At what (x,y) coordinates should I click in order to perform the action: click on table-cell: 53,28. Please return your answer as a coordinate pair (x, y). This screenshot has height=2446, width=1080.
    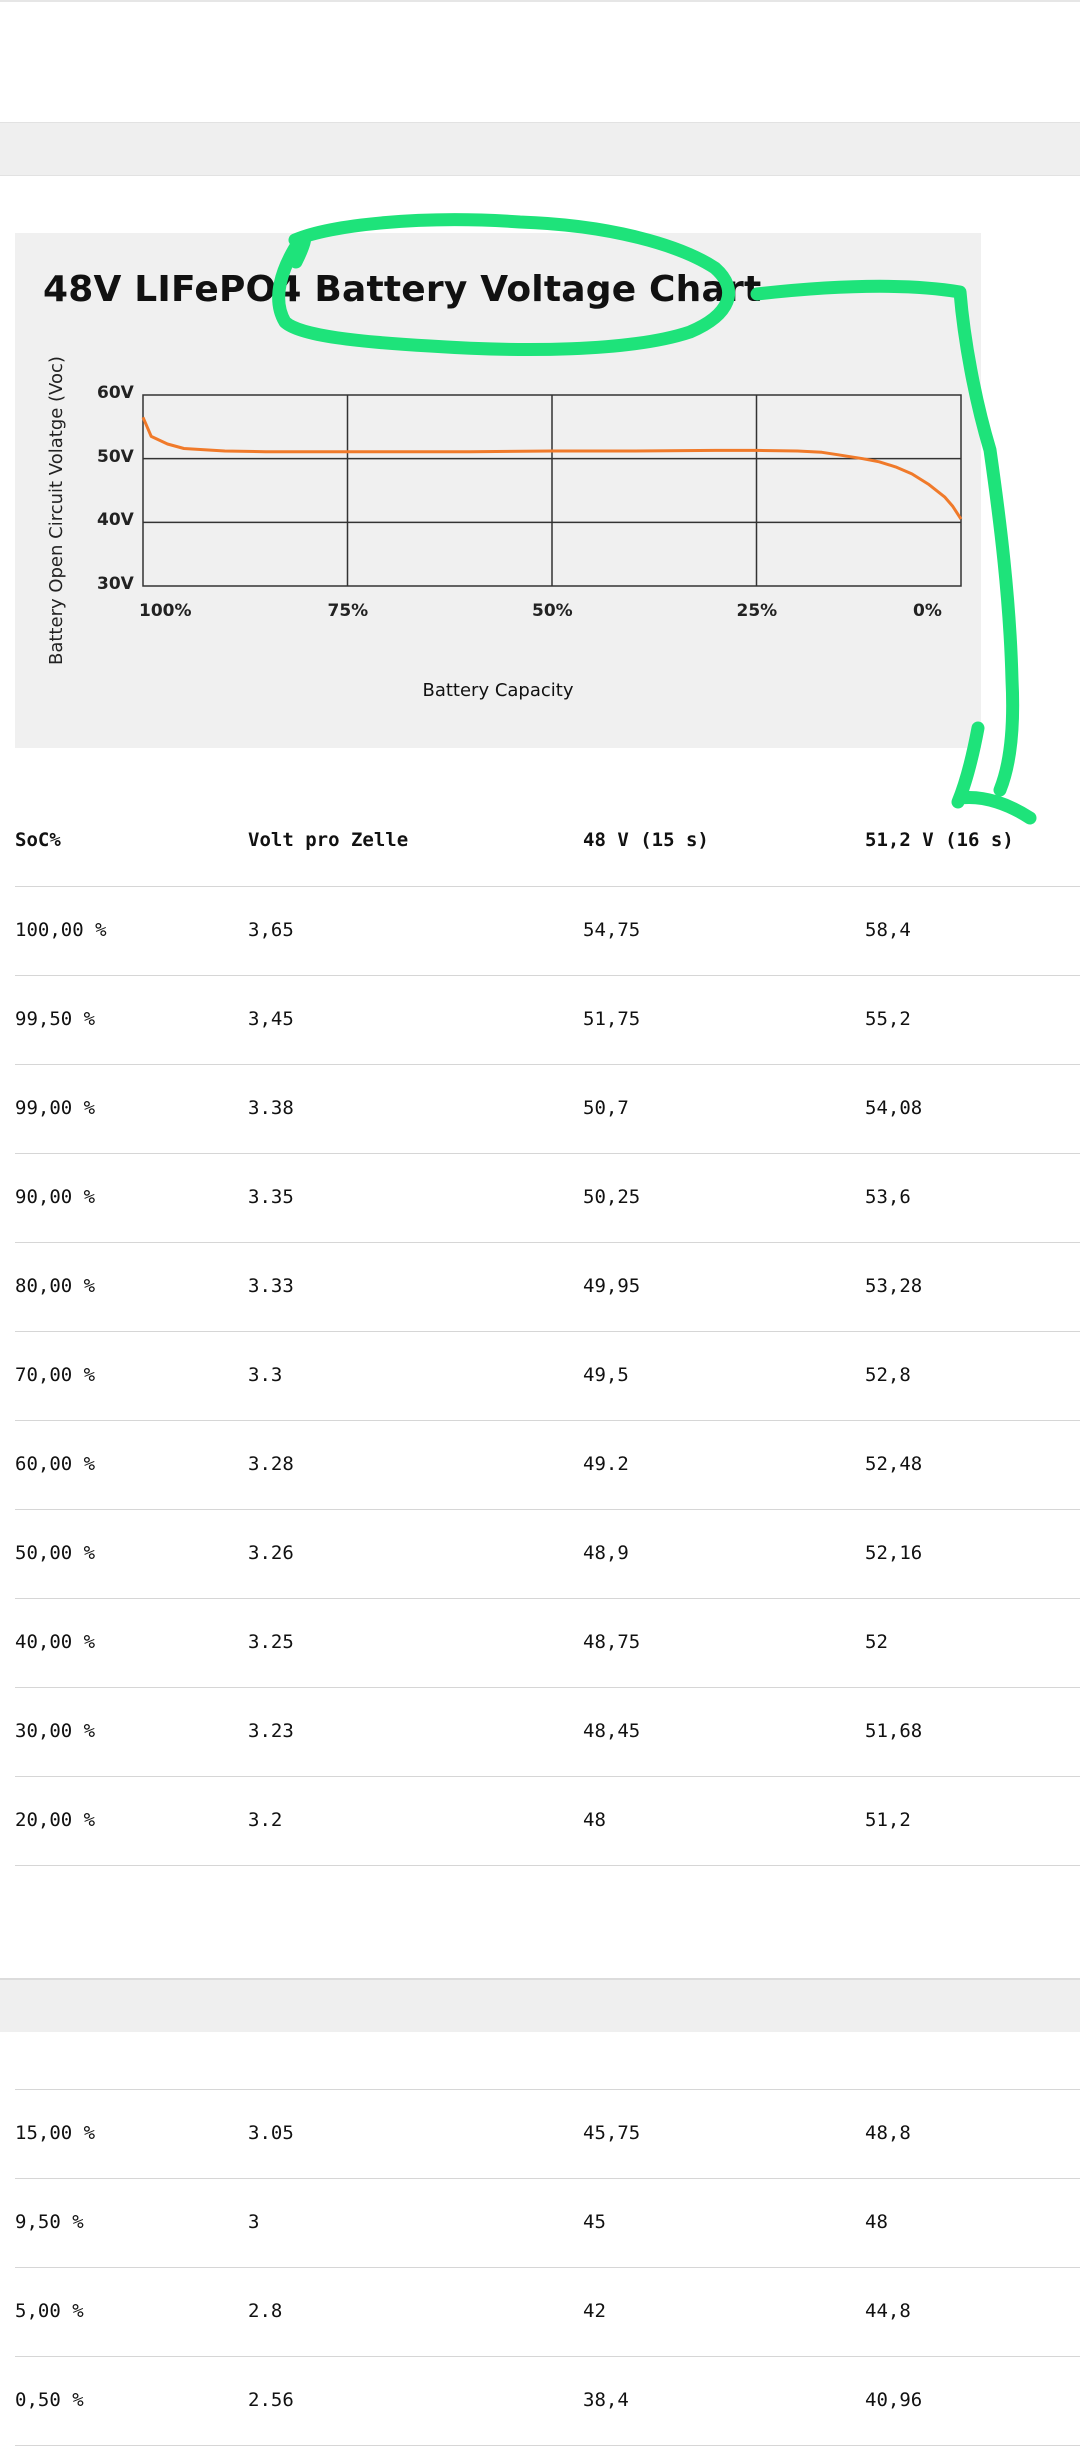
    Looking at the image, I should click on (894, 1286).